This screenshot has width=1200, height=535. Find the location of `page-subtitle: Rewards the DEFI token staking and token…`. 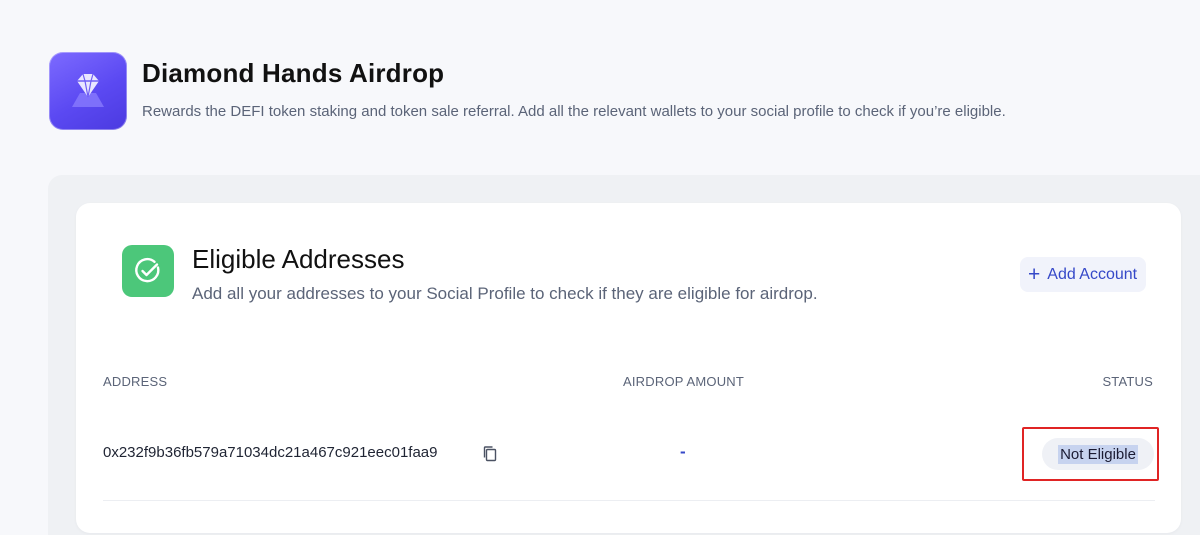

page-subtitle: Rewards the DEFI token staking and token… is located at coordinates (574, 111).